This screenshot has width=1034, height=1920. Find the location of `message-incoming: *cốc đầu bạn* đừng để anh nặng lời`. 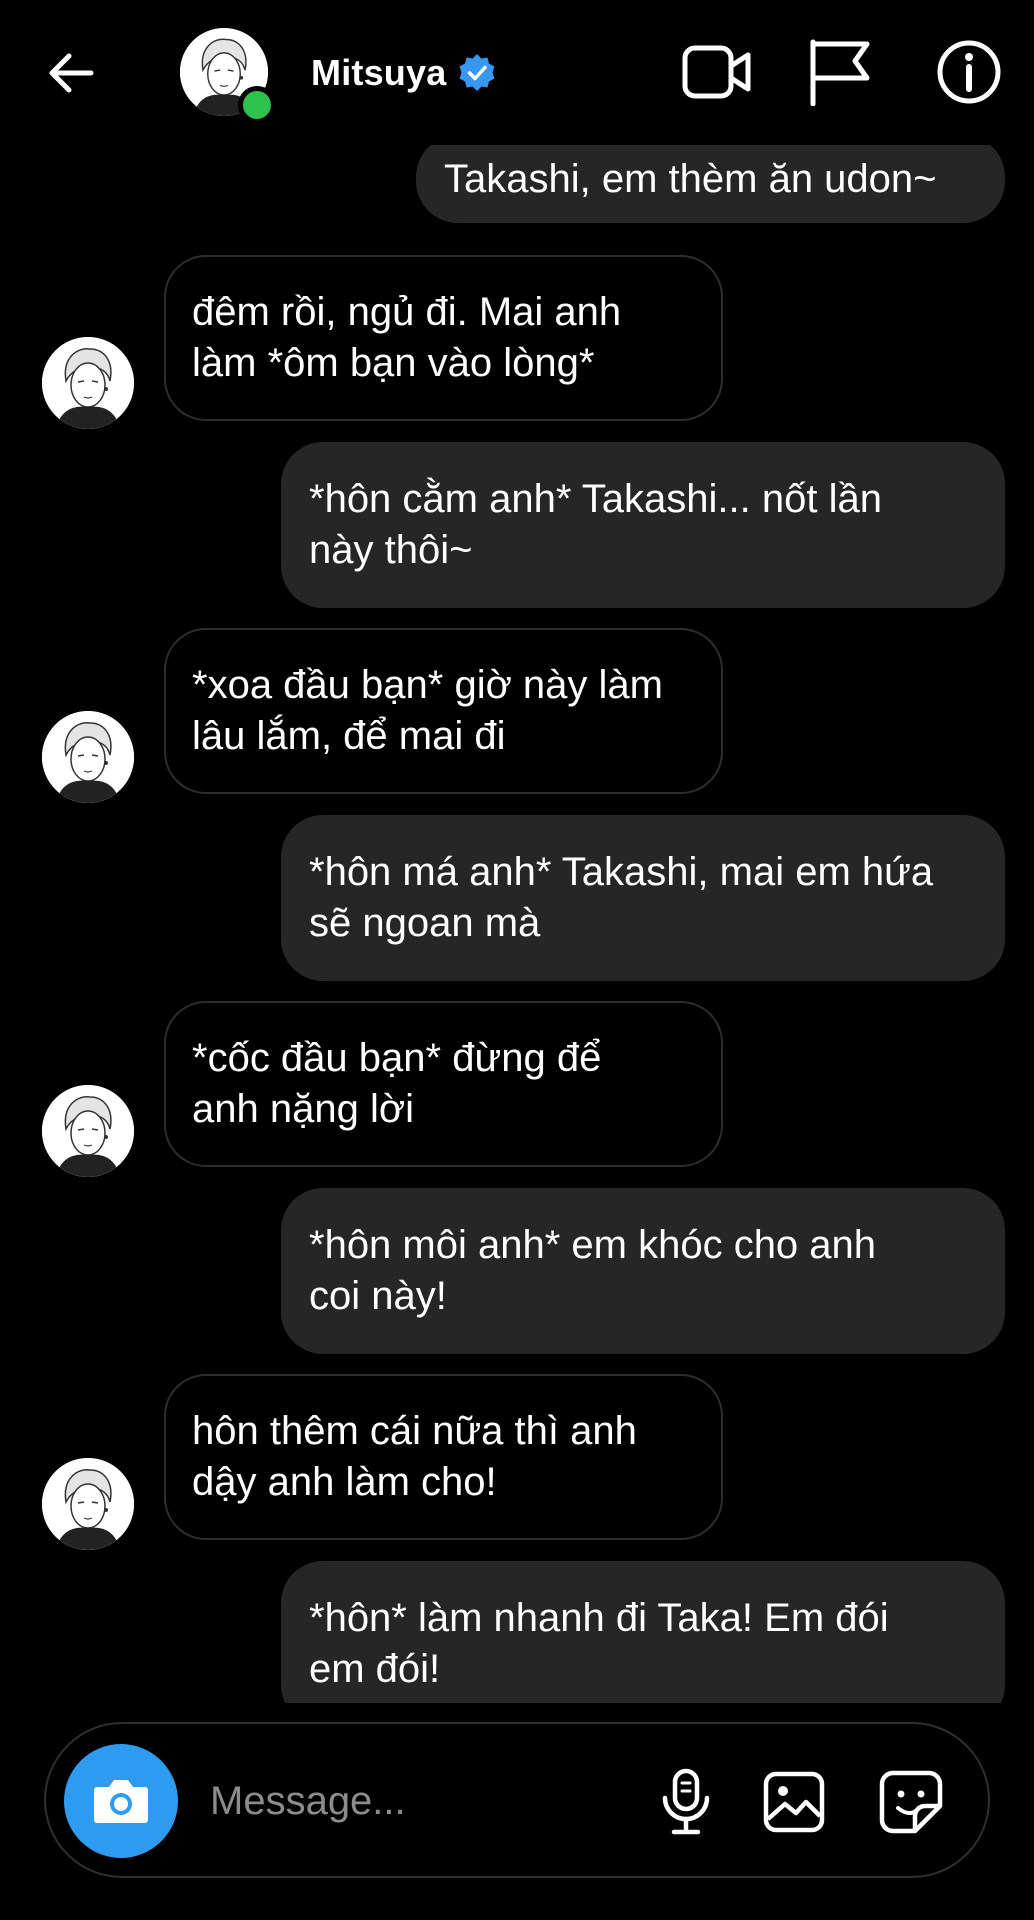

message-incoming: *cốc đầu bạn* đừng để anh nặng lời is located at coordinates (443, 1084).